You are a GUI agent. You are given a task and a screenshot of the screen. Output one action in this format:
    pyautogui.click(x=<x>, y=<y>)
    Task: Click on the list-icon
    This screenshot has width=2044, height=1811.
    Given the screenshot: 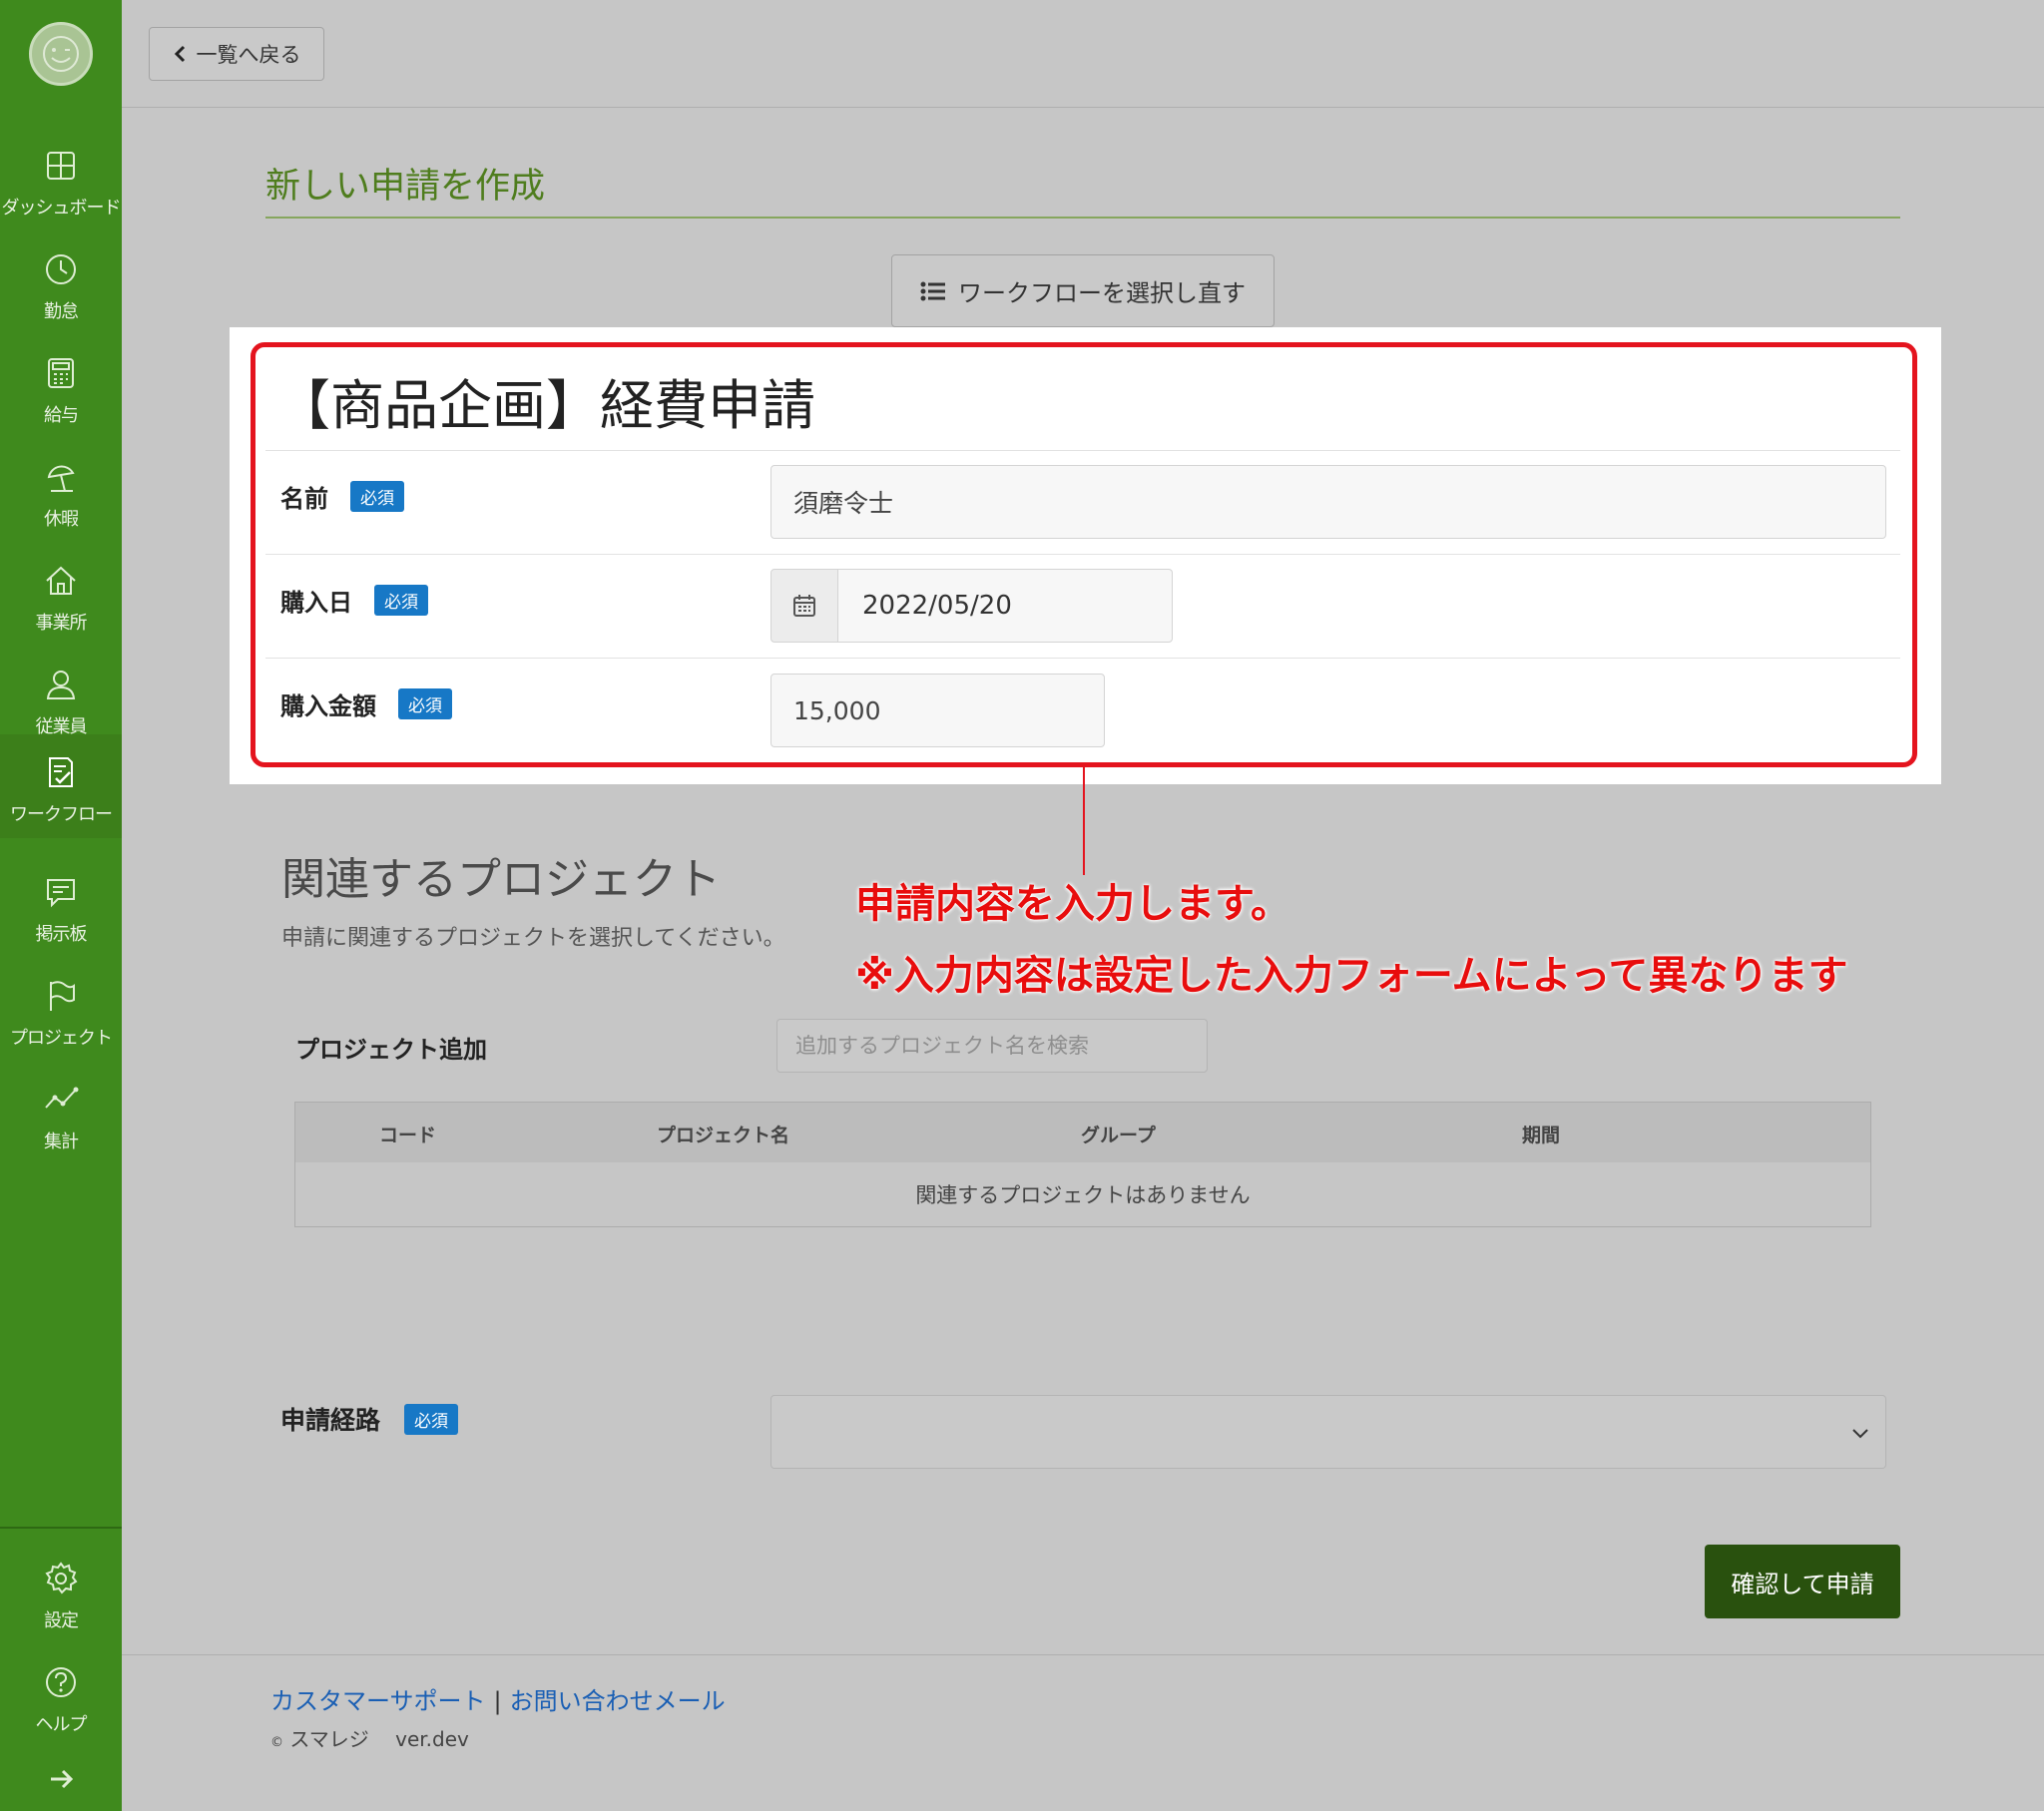 What is the action you would take?
    pyautogui.click(x=932, y=290)
    